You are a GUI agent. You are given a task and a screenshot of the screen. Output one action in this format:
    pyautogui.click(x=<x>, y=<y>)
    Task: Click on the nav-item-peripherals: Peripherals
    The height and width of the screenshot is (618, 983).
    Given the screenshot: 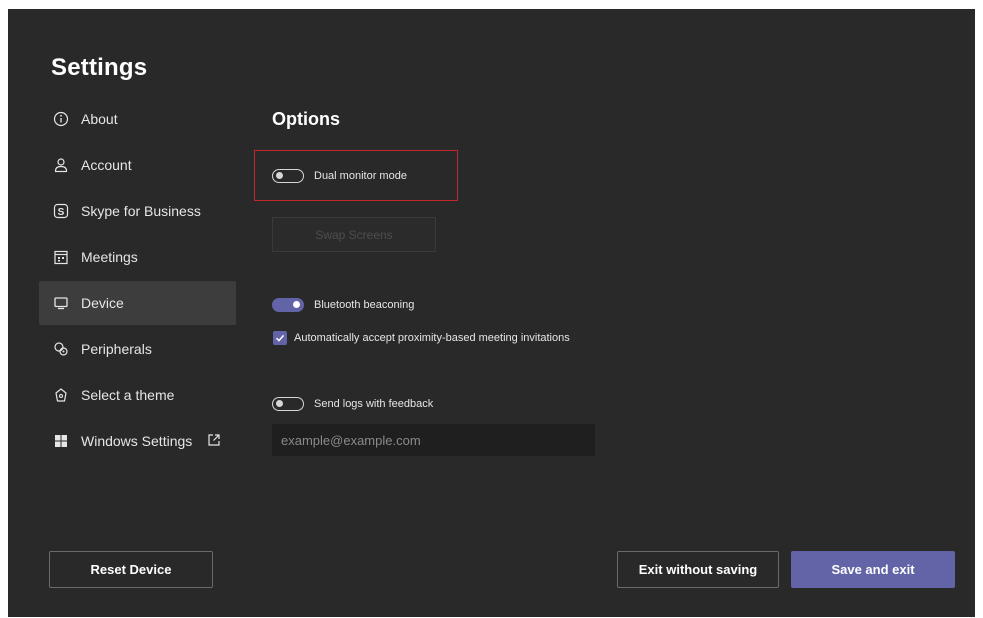 What is the action you would take?
    pyautogui.click(x=137, y=349)
    